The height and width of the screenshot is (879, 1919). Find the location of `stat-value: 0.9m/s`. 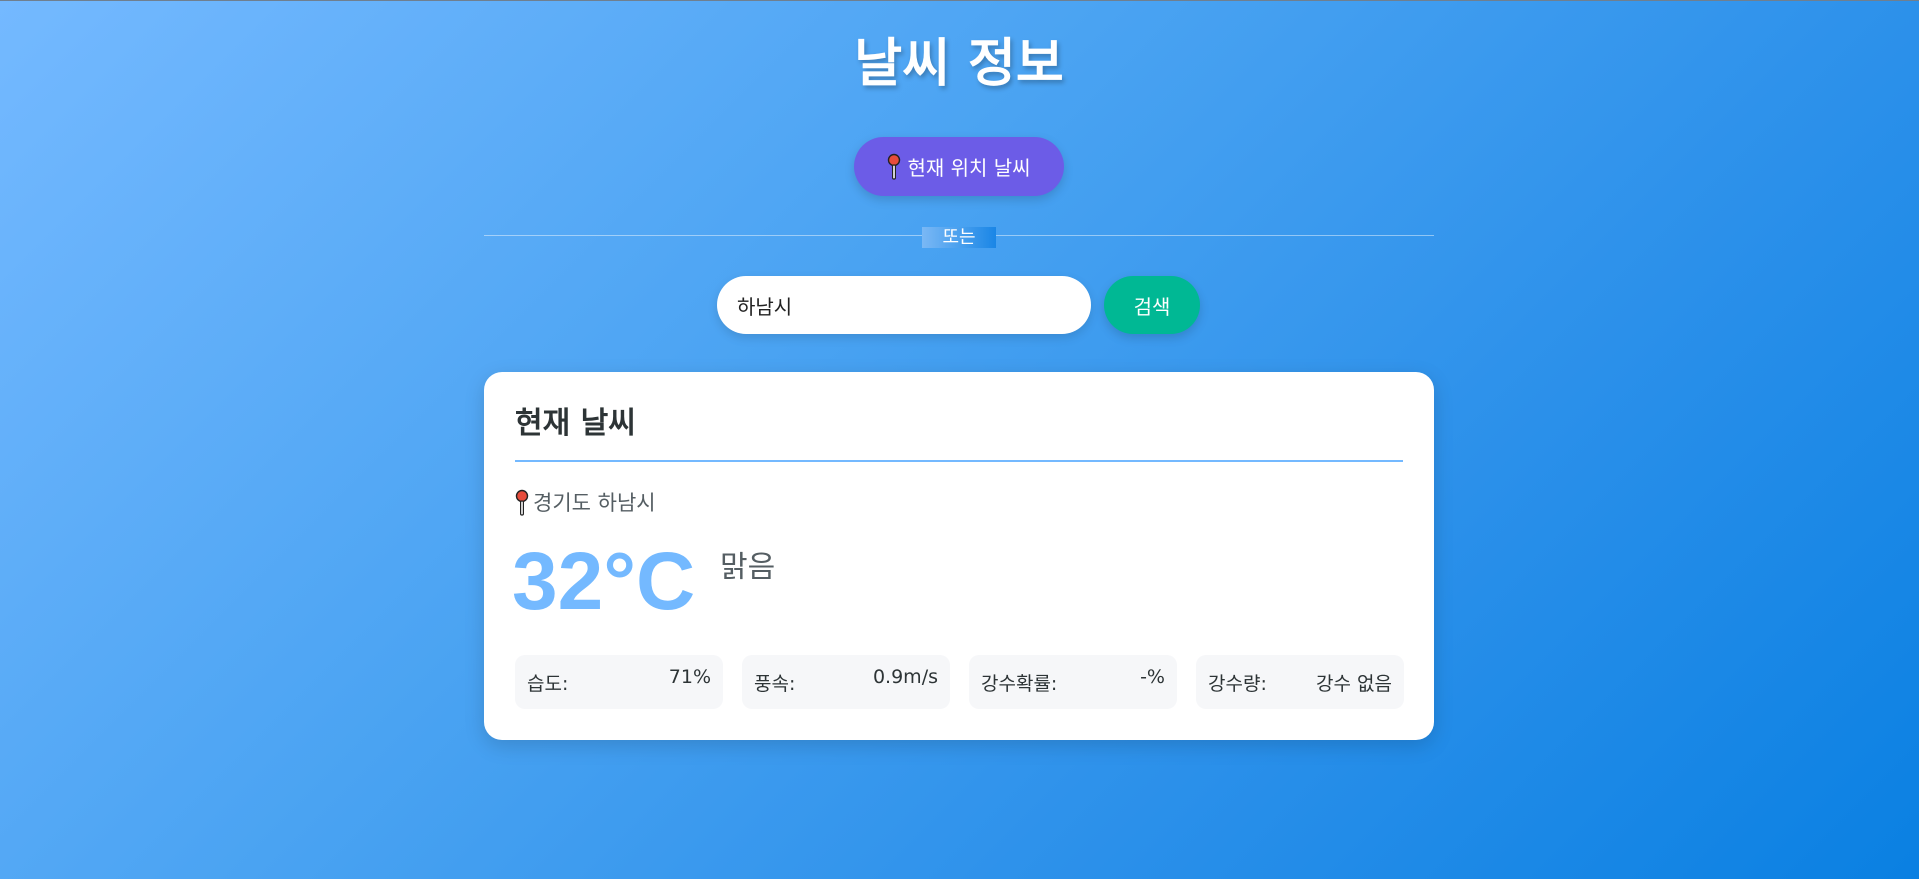

stat-value: 0.9m/s is located at coordinates (905, 677).